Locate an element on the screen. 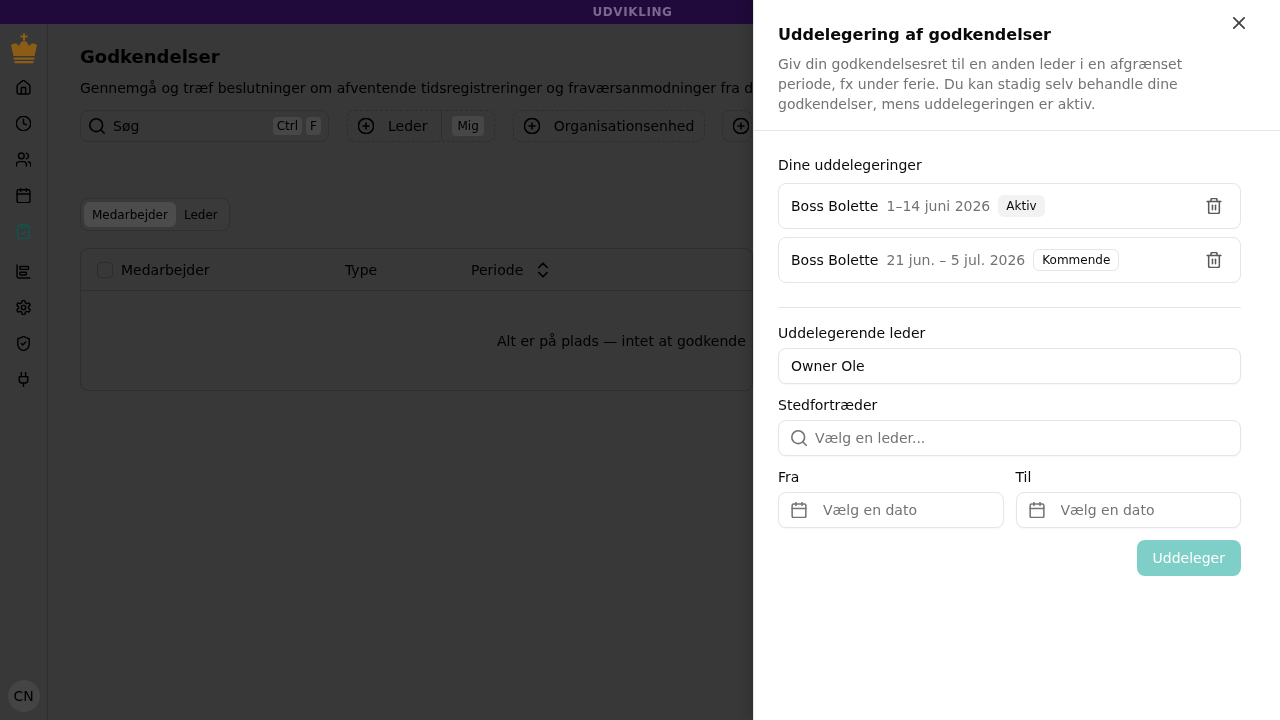 The image size is (1280, 720). empty-state-message: Alt er på plads — intet at godkende is located at coordinates (621, 340).